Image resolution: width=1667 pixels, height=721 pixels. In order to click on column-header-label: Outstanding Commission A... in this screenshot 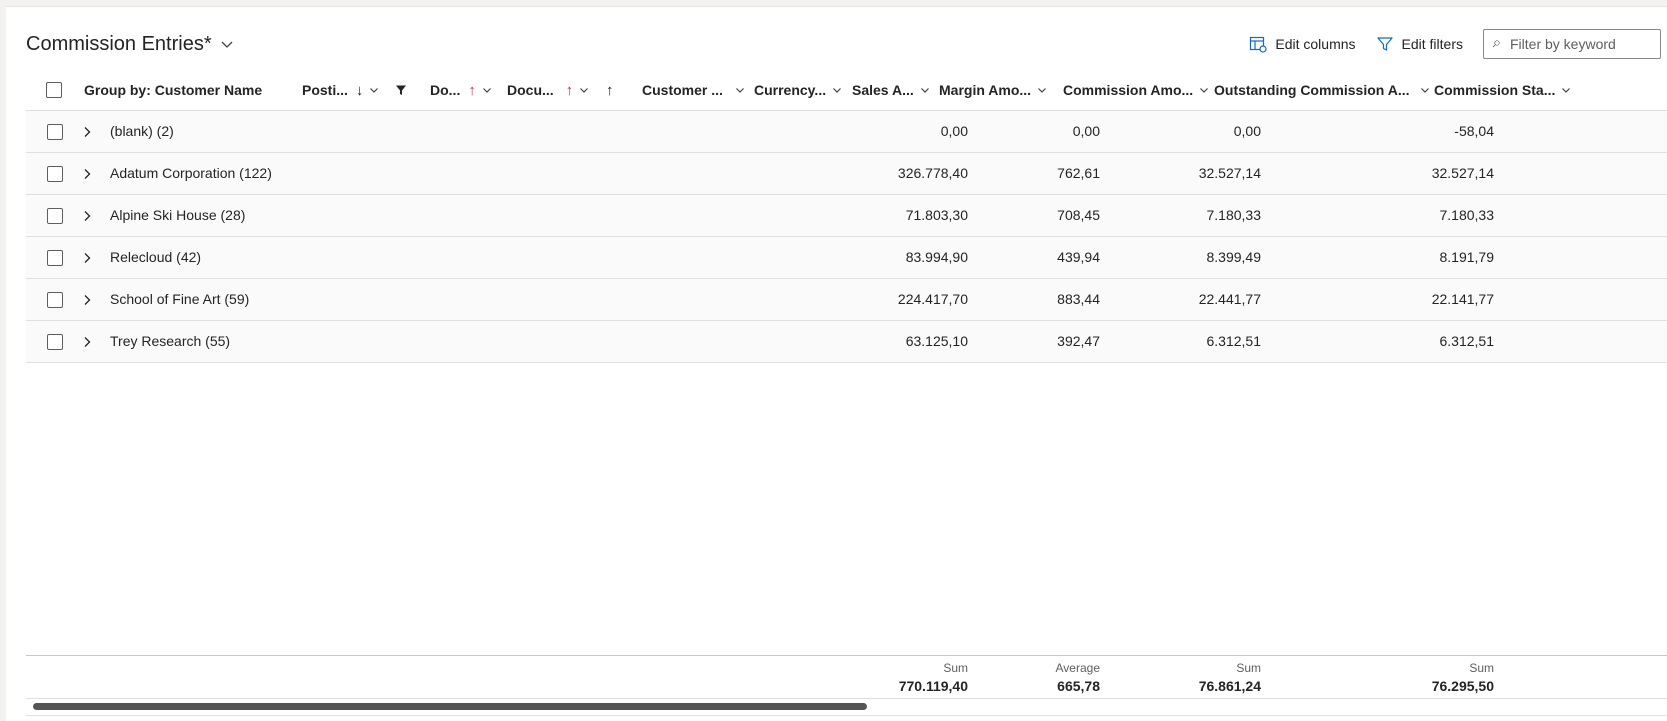, I will do `click(1312, 90)`.